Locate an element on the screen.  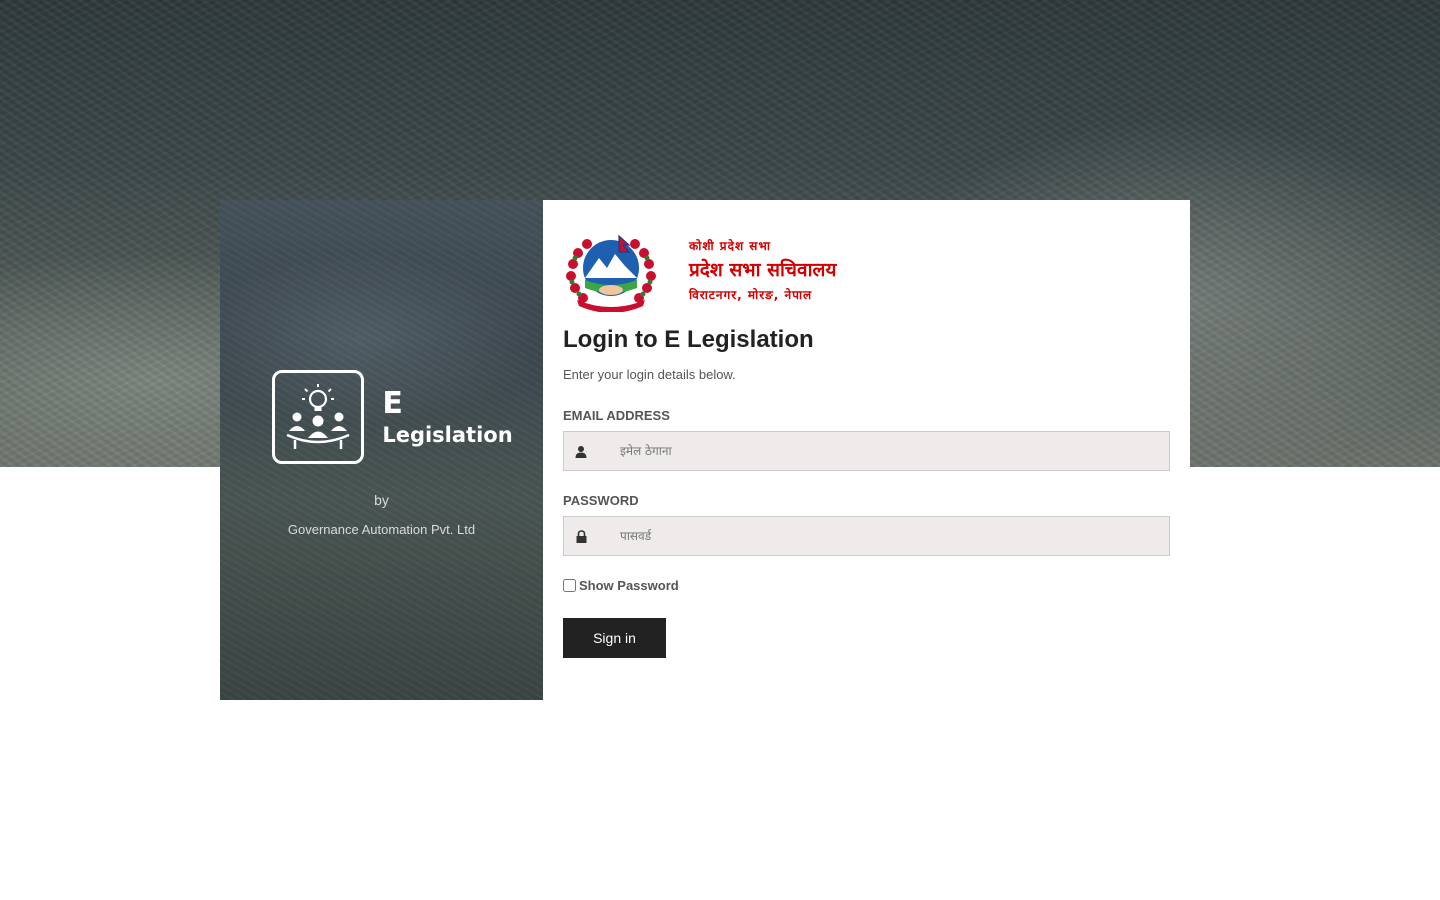
email-field-wrapper is located at coordinates (866, 451).